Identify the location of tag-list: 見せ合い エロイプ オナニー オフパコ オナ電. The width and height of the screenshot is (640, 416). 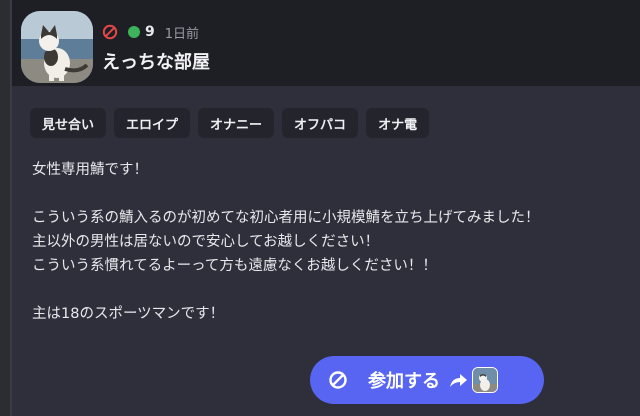
(230, 123).